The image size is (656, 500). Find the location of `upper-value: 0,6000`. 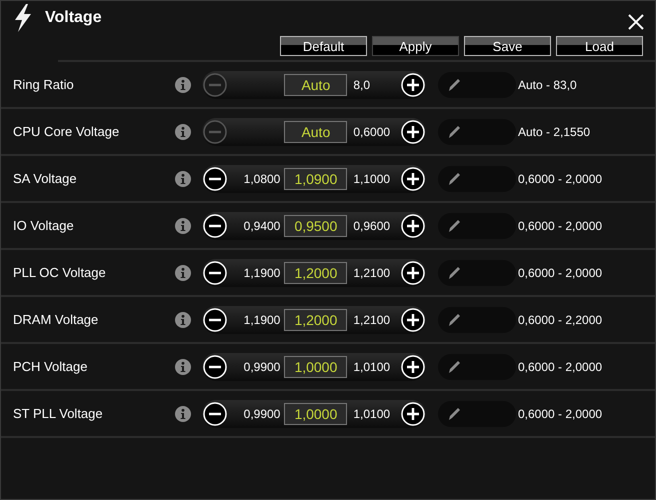

upper-value: 0,6000 is located at coordinates (372, 131).